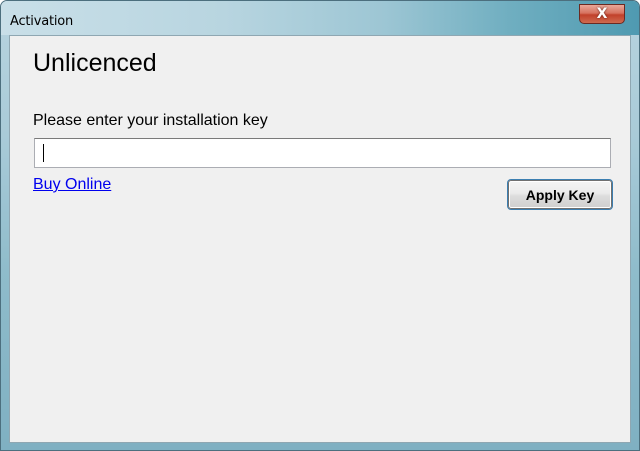 The width and height of the screenshot is (640, 451). I want to click on license-status-heading: Unlicenced, so click(95, 63).